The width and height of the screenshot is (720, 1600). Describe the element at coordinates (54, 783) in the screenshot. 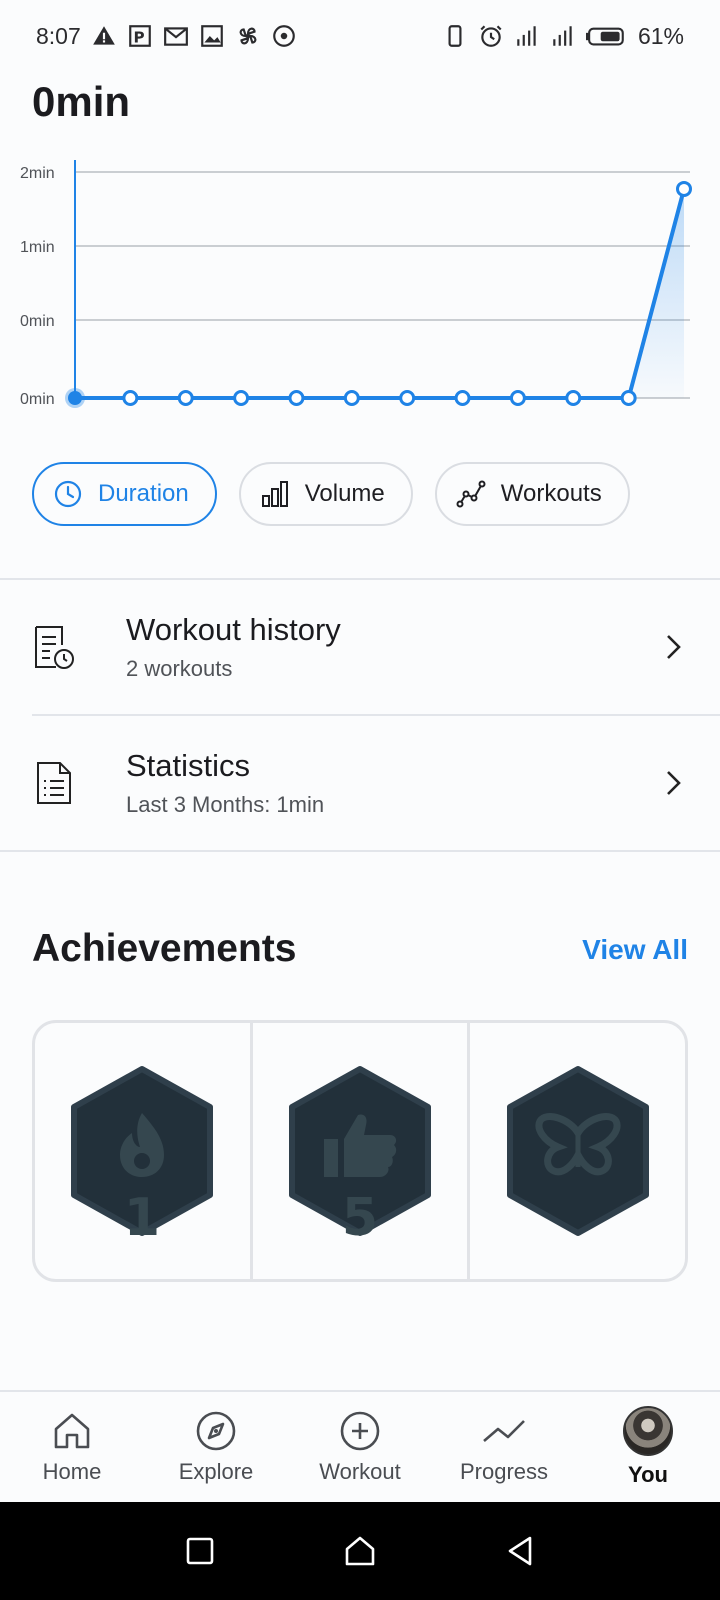

I see `statistics-document-icon` at that location.